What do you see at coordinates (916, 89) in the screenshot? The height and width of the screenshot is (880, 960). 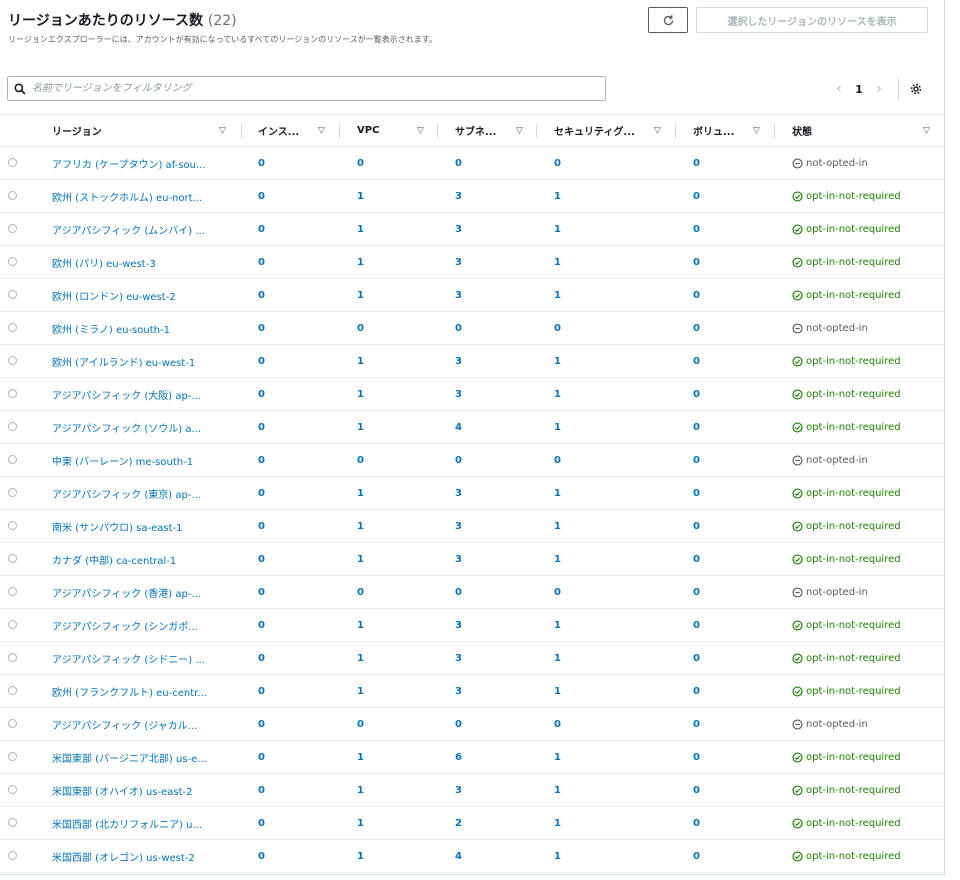 I see `settings-button` at bounding box center [916, 89].